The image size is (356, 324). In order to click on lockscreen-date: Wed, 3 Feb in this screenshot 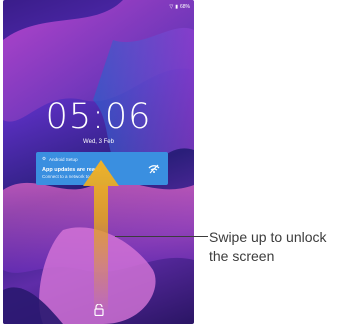, I will do `click(98, 142)`.